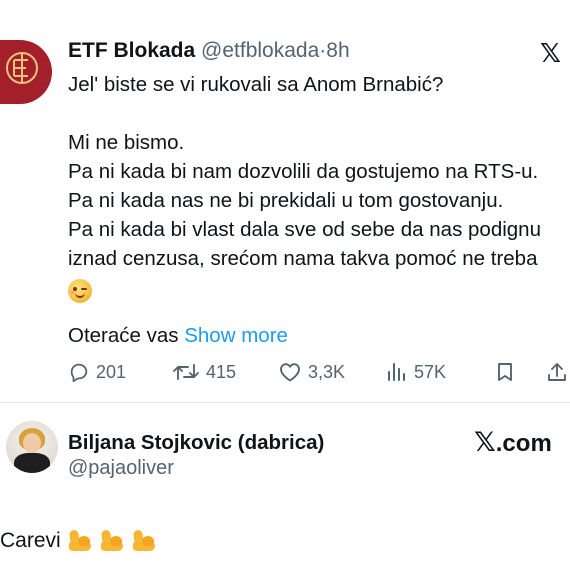  I want to click on bookmark-button, so click(505, 372).